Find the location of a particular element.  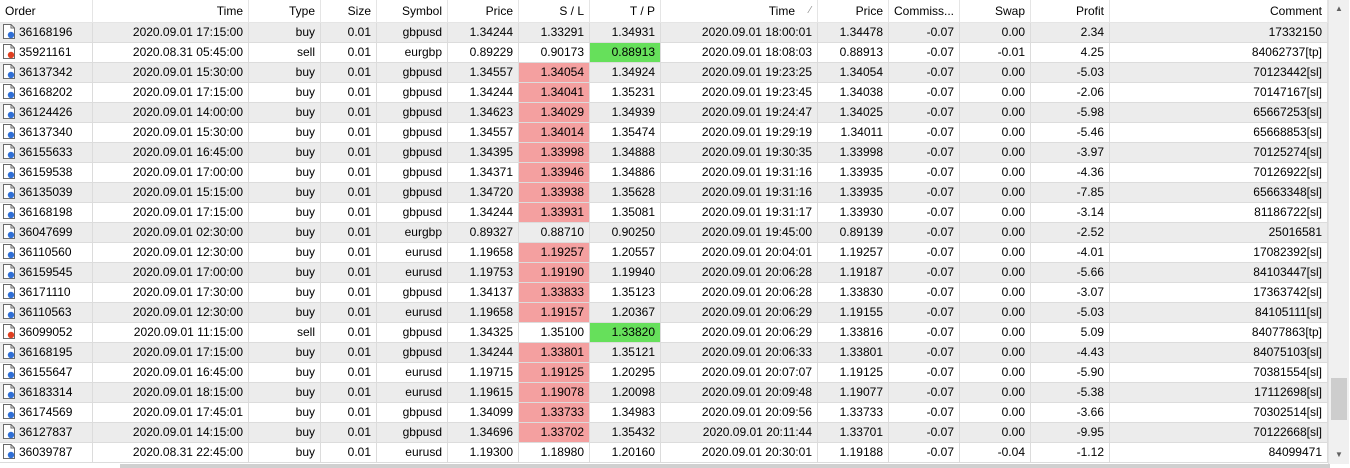

cell-text: 2020.09.01 15:30:00 is located at coordinates (187, 72).